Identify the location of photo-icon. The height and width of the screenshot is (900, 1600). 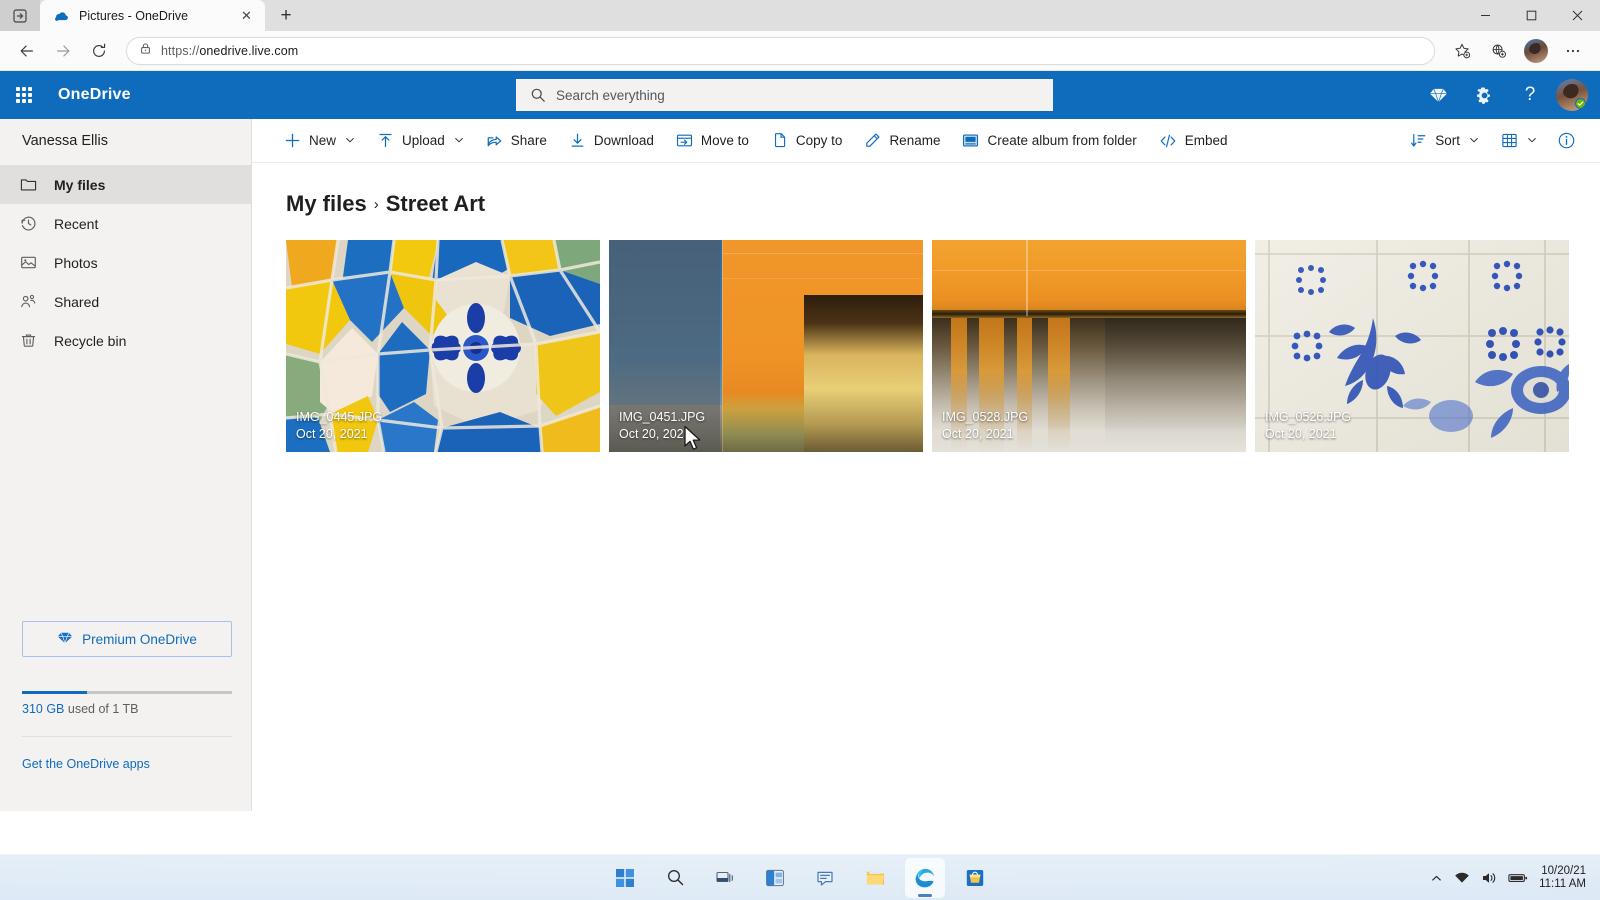
(28, 262).